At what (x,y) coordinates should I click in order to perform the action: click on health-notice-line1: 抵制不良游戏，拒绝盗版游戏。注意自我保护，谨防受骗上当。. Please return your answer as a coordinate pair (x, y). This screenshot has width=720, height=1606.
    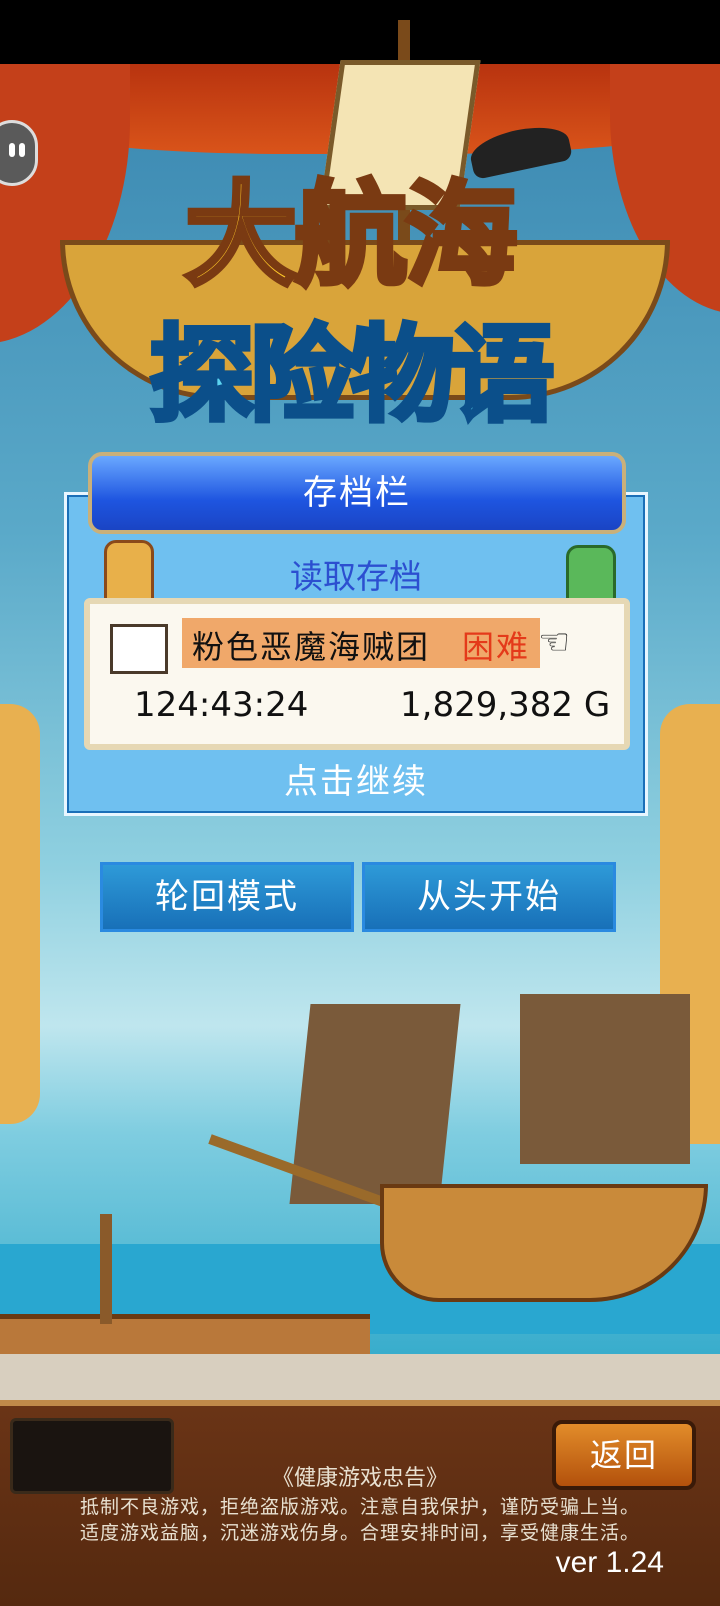
    Looking at the image, I should click on (359, 1507).